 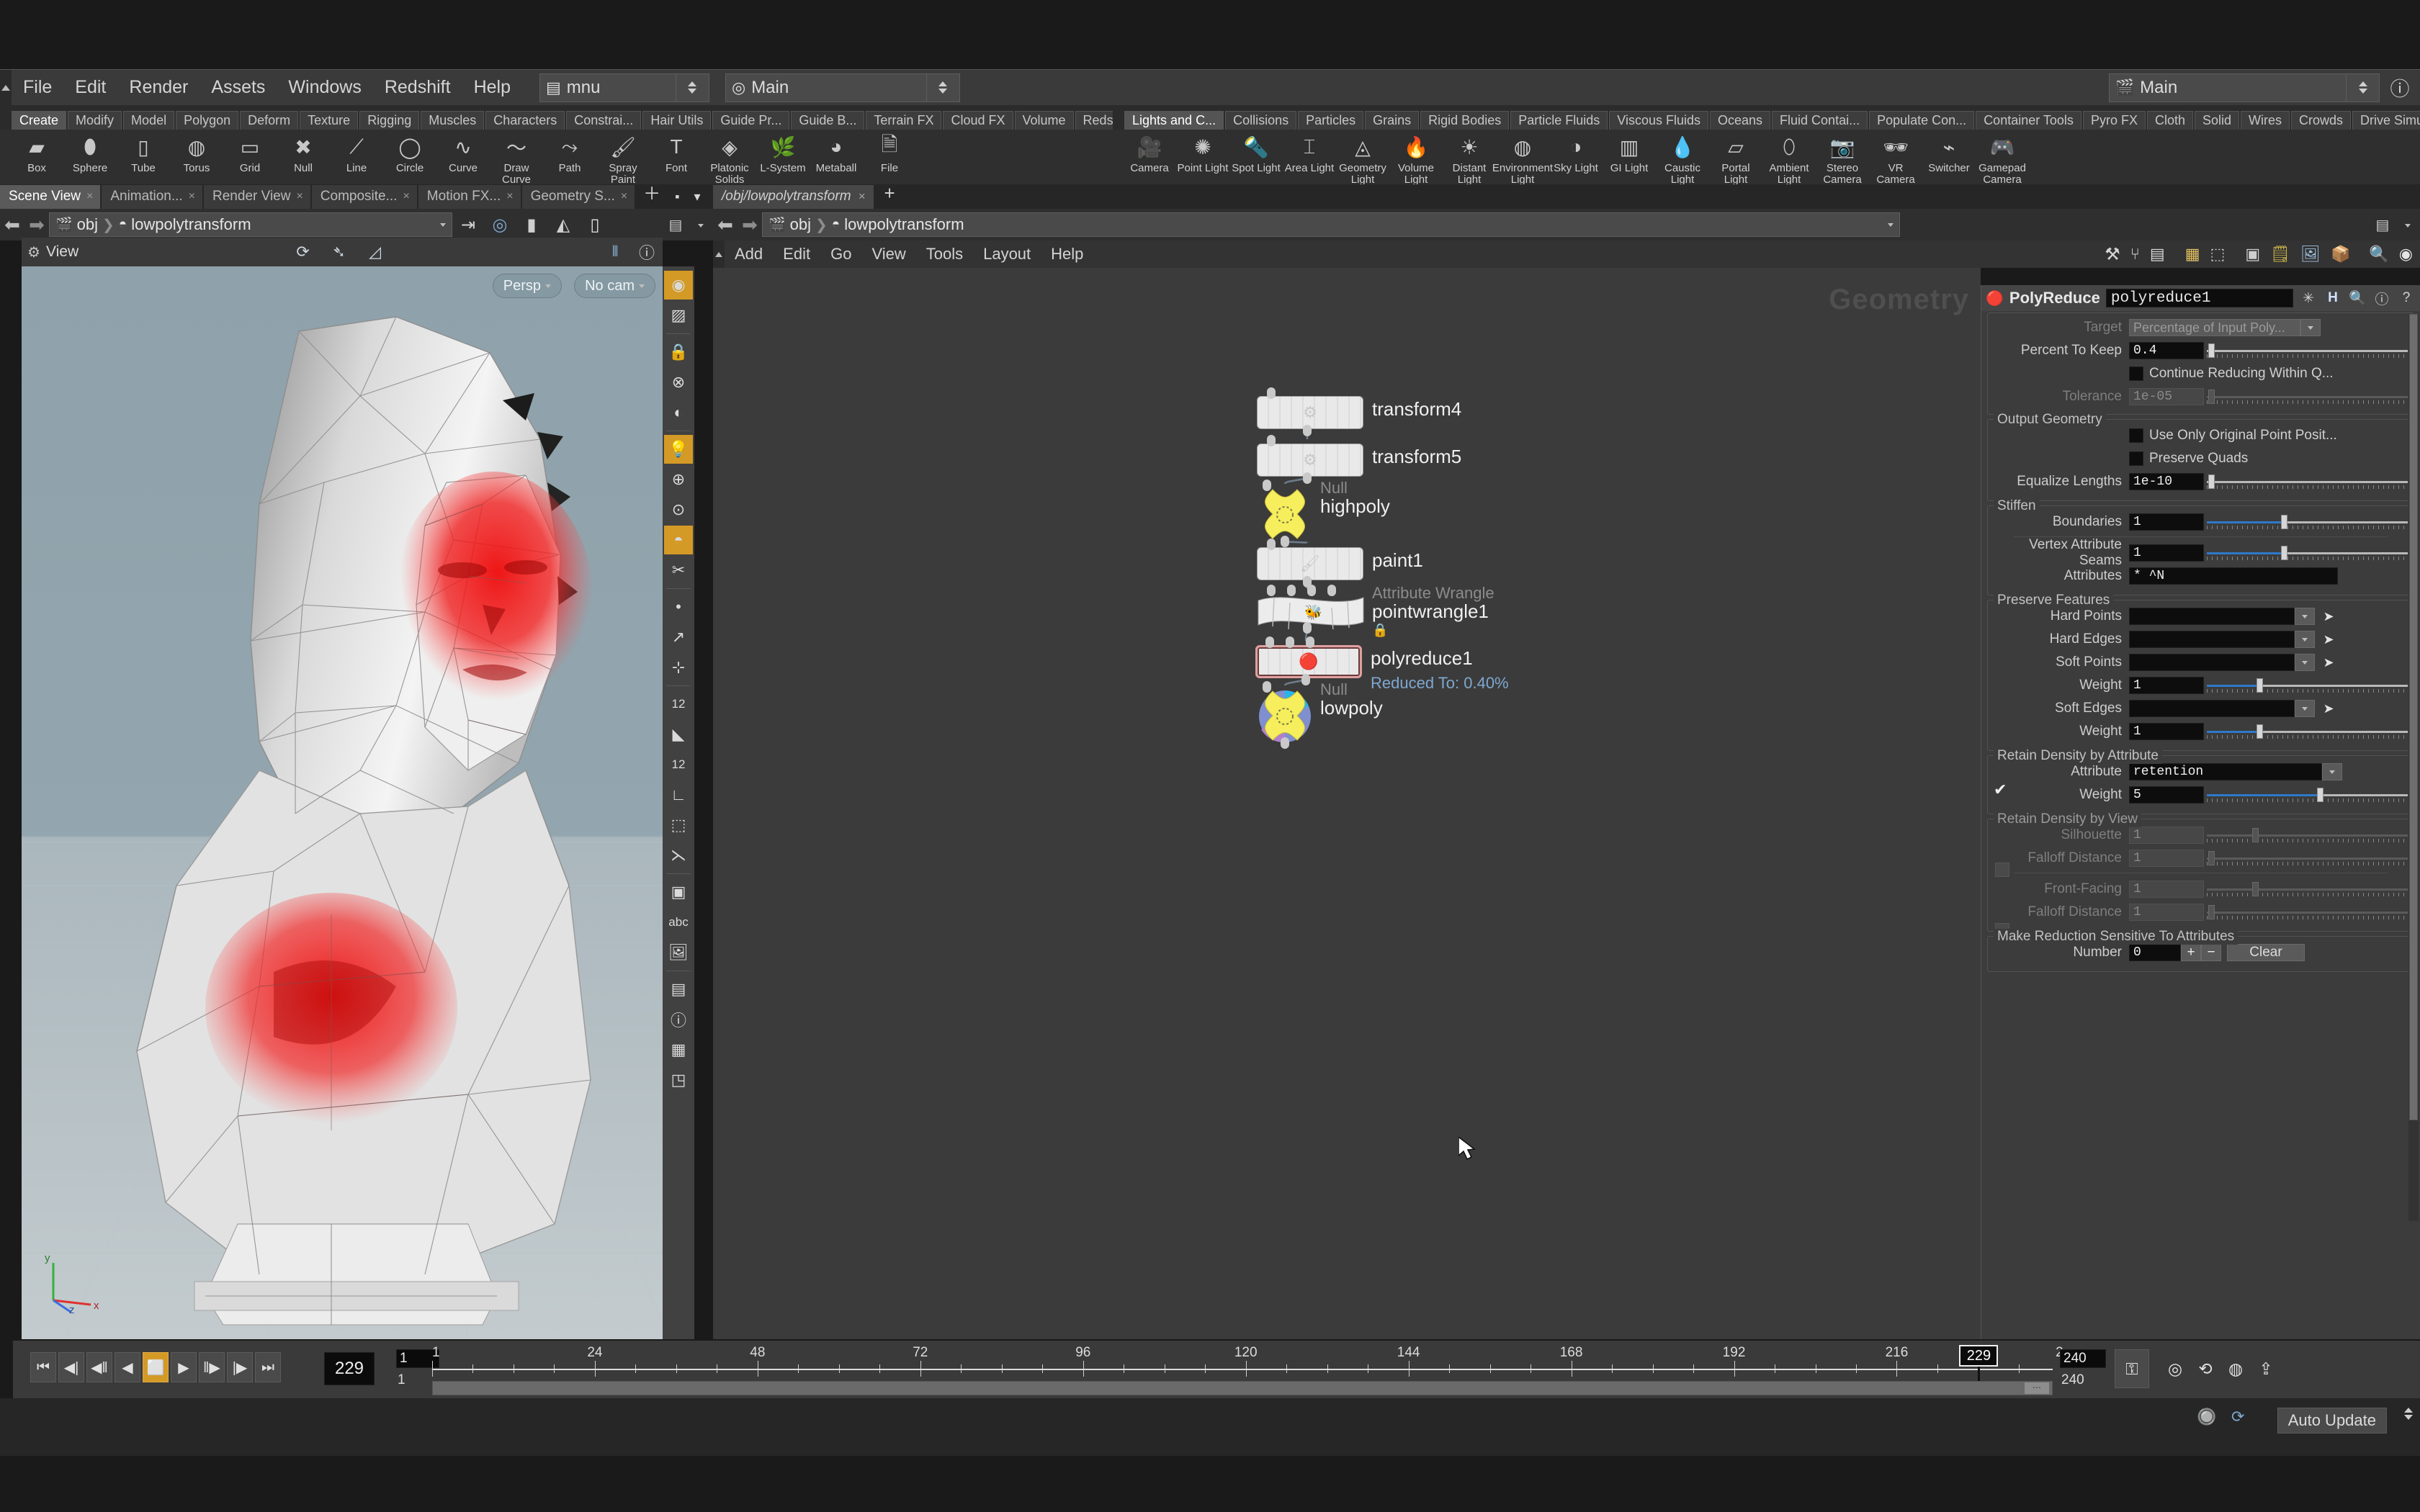 What do you see at coordinates (1469, 158) in the screenshot?
I see `shelf-right-item: ☀ Distant Light` at bounding box center [1469, 158].